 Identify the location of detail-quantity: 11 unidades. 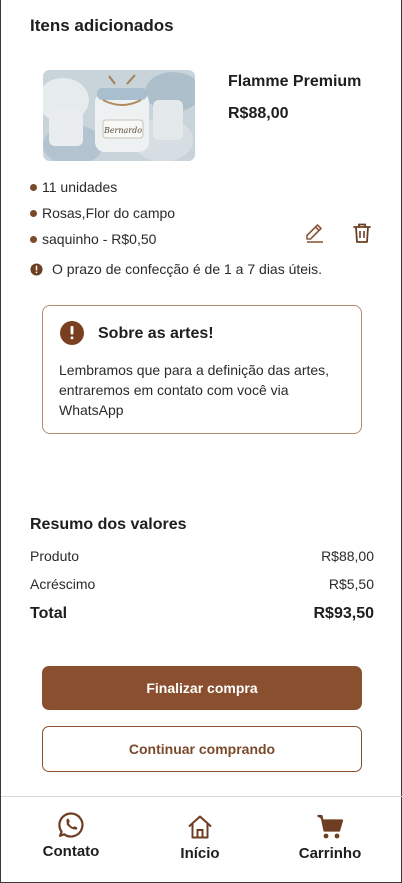
(102, 187).